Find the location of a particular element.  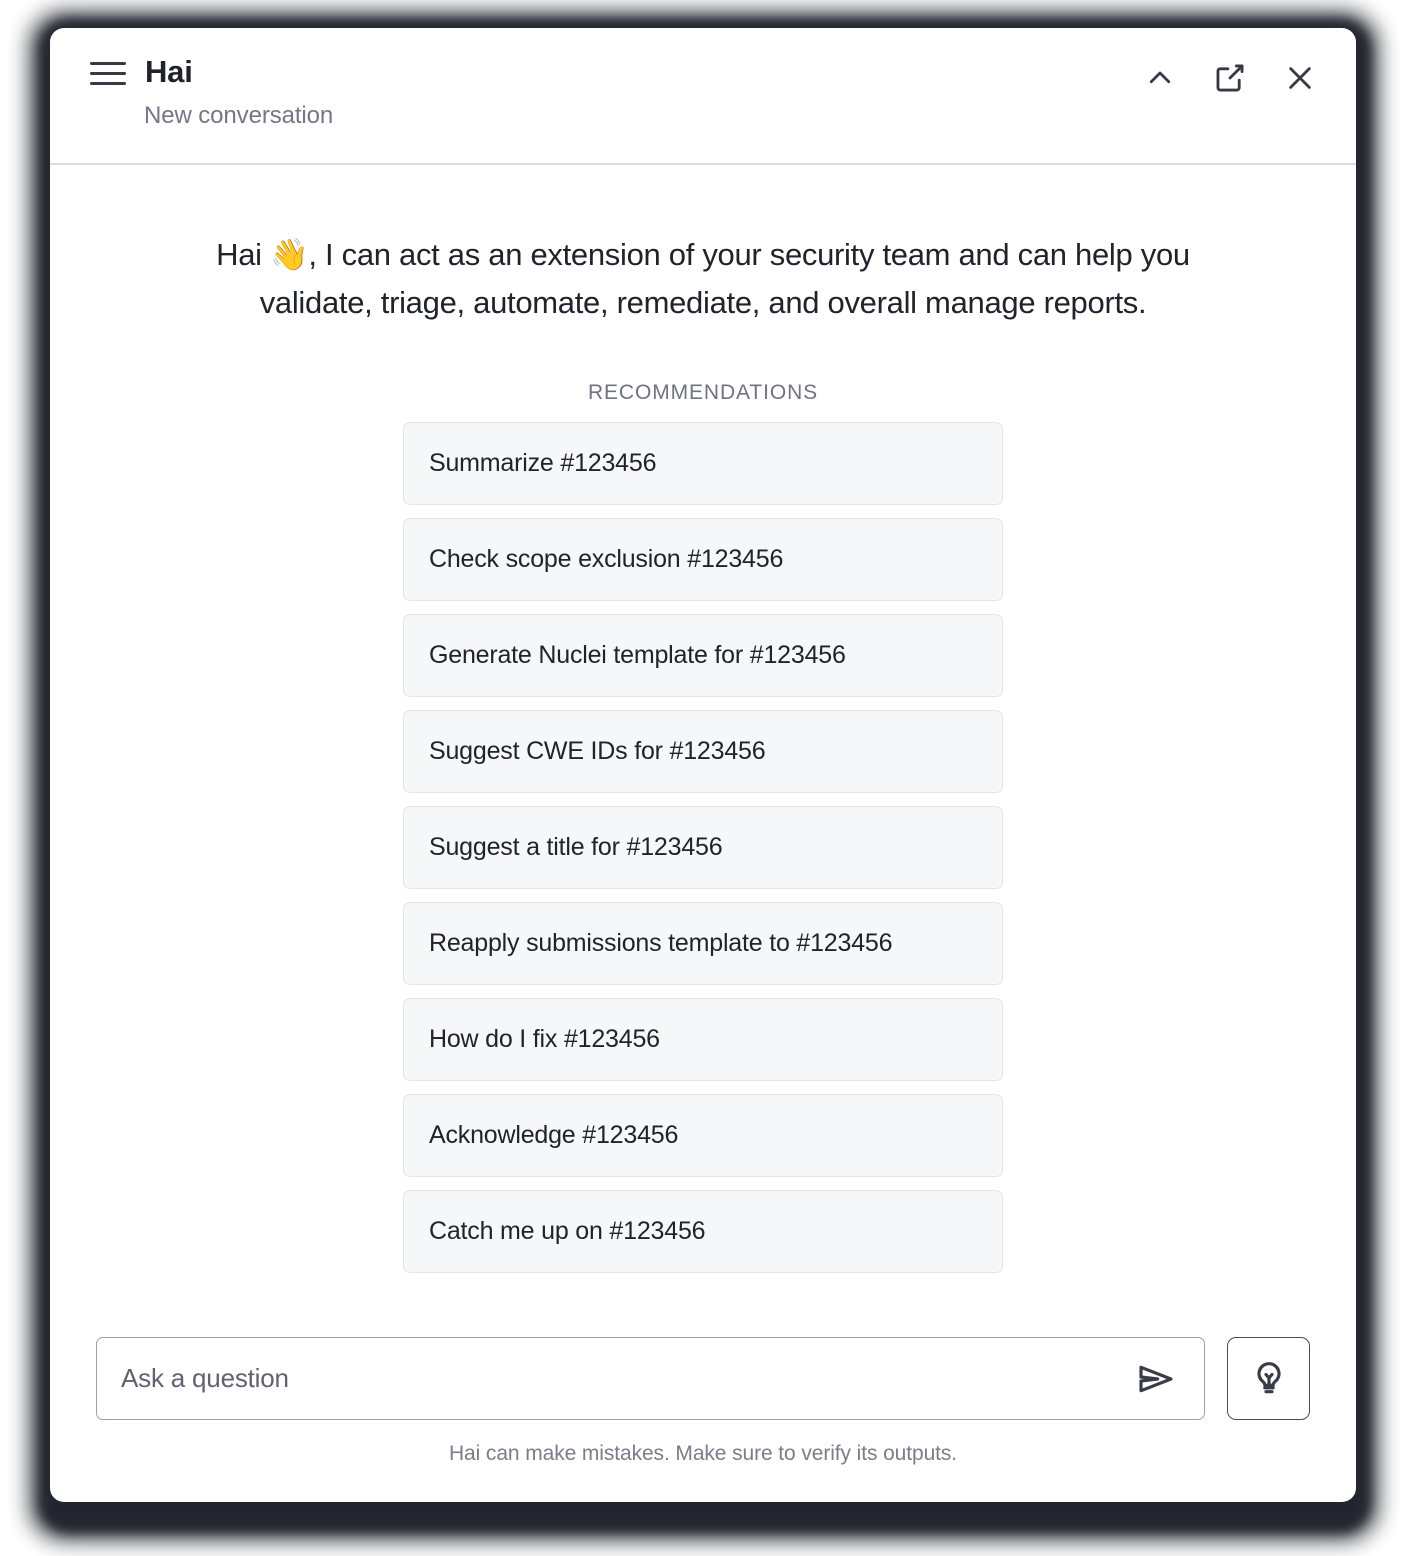

window-header: Hai New conversation is located at coordinates (703, 96).